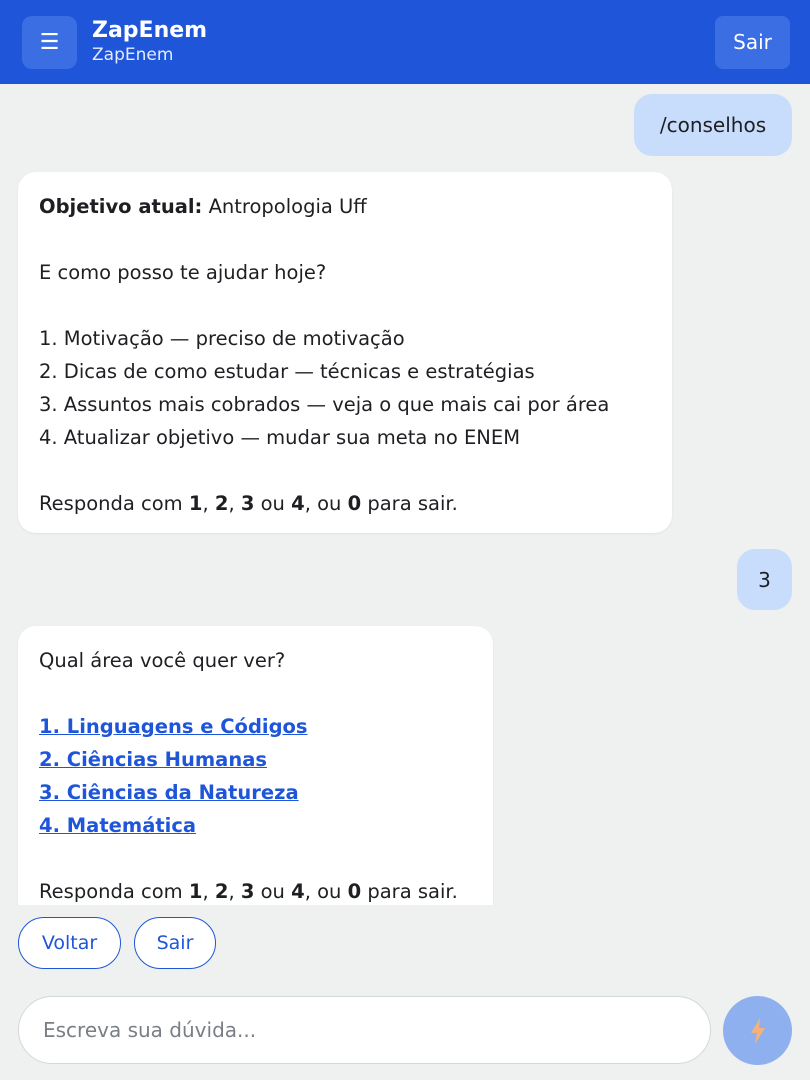 The image size is (810, 1080). I want to click on message-composer, so click(364, 1030).